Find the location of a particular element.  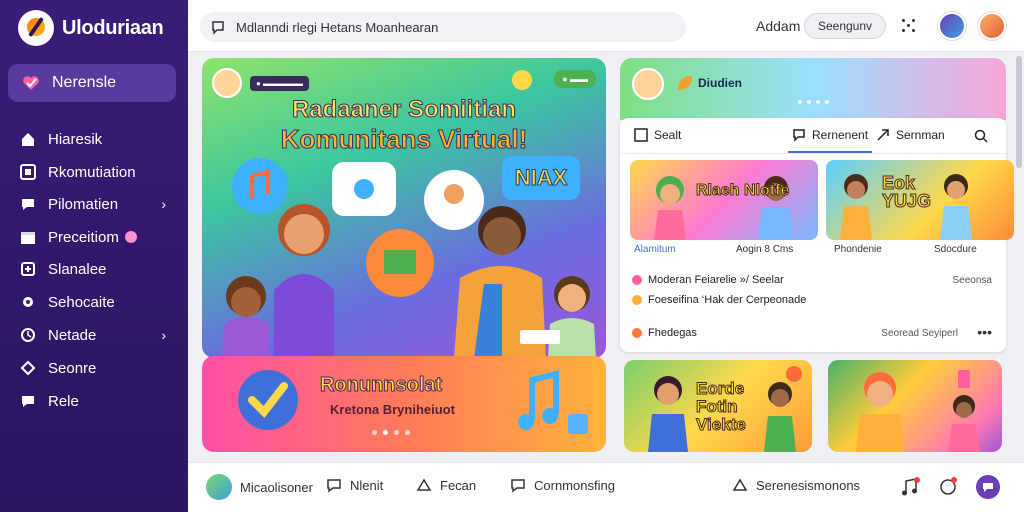

sidebar-item-slanalee: Slanalee is located at coordinates (100, 269).